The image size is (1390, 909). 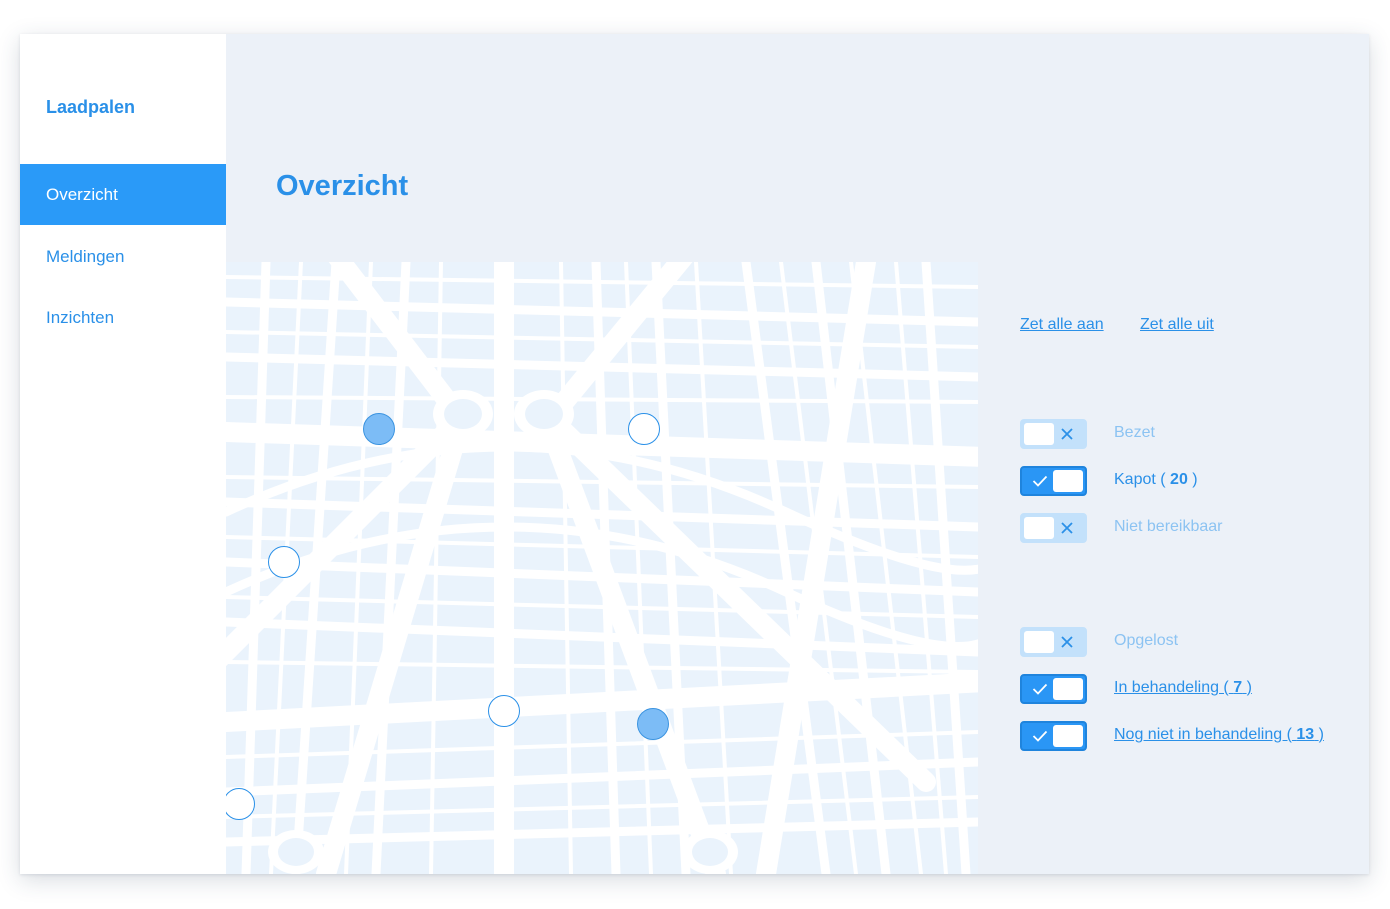 I want to click on filter-count: 7, so click(x=1238, y=687).